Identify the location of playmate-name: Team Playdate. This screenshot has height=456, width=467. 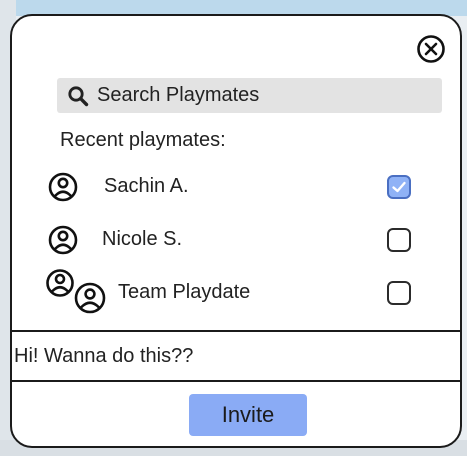
(184, 292).